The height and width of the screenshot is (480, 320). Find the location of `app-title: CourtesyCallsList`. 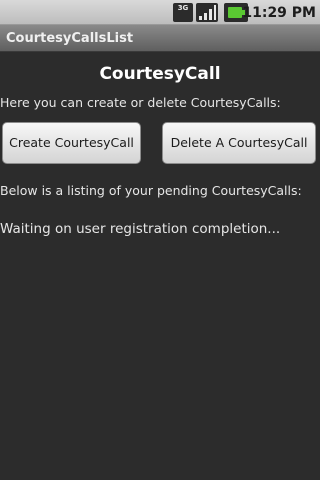

app-title: CourtesyCallsList is located at coordinates (70, 38).